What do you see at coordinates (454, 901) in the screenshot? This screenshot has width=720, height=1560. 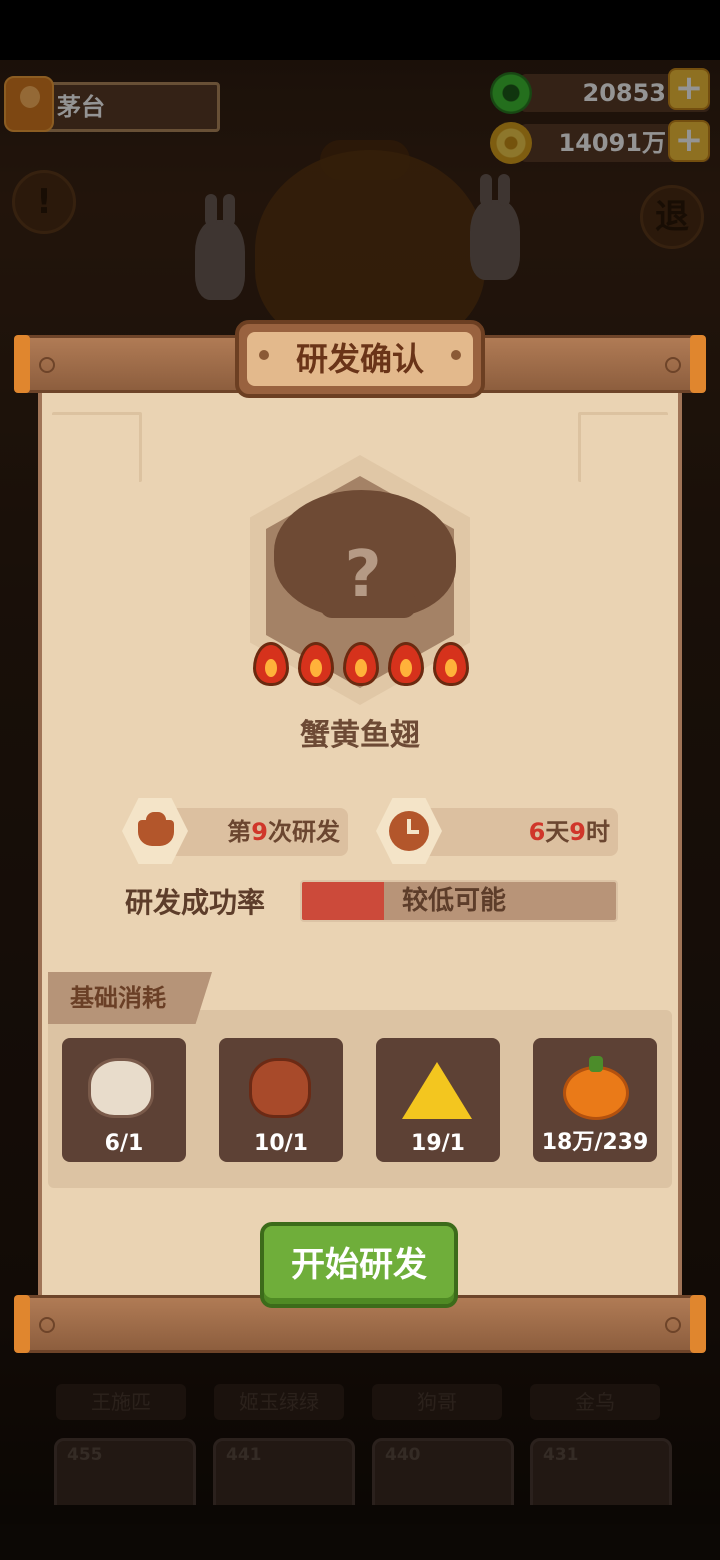 I see `success-rate-text: 较低可能` at bounding box center [454, 901].